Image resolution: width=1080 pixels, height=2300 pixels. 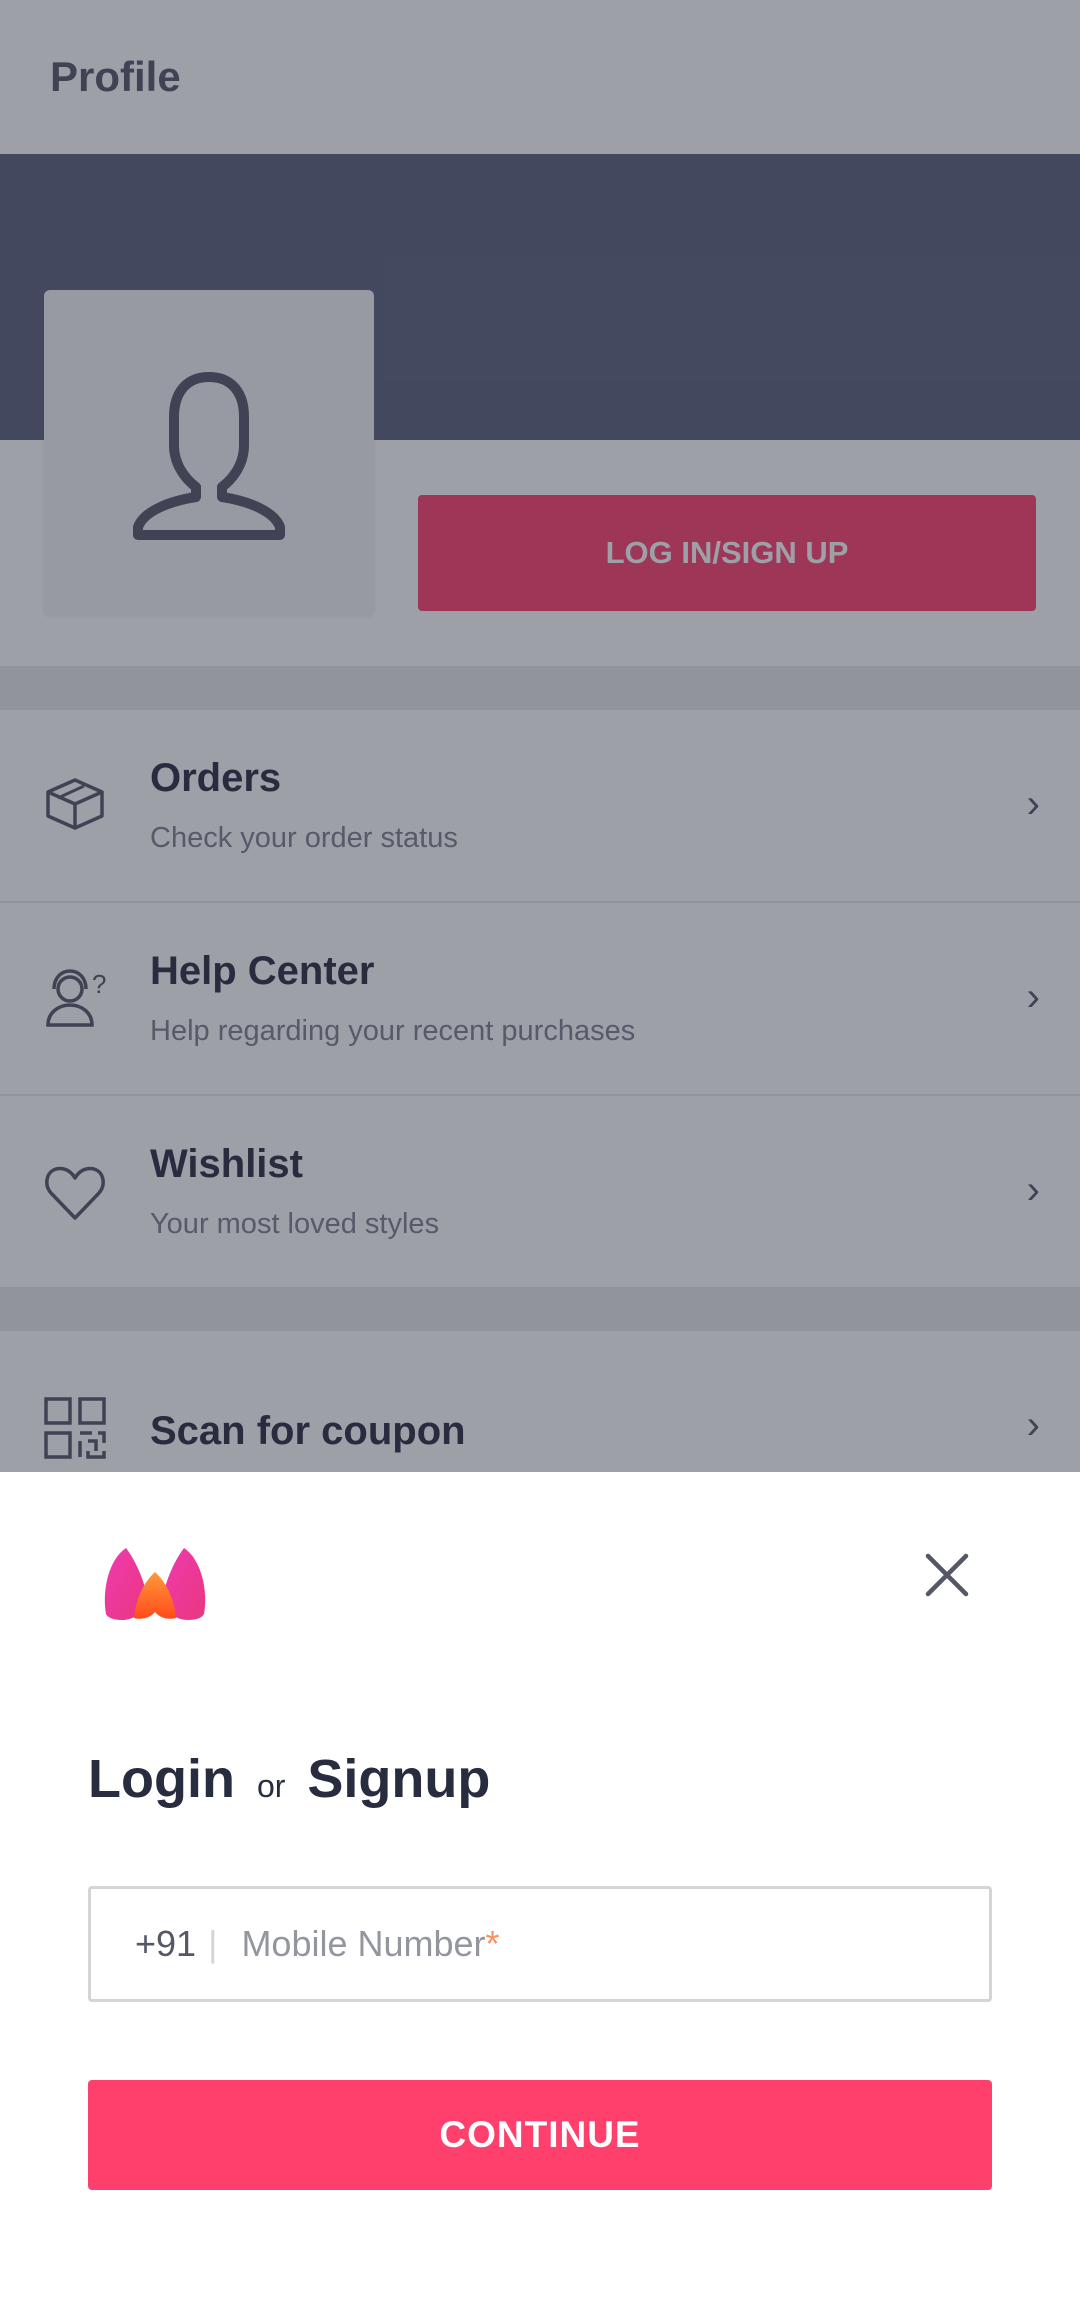 What do you see at coordinates (540, 1944) in the screenshot?
I see `mobile-number-field: +91 | Mobile Number *` at bounding box center [540, 1944].